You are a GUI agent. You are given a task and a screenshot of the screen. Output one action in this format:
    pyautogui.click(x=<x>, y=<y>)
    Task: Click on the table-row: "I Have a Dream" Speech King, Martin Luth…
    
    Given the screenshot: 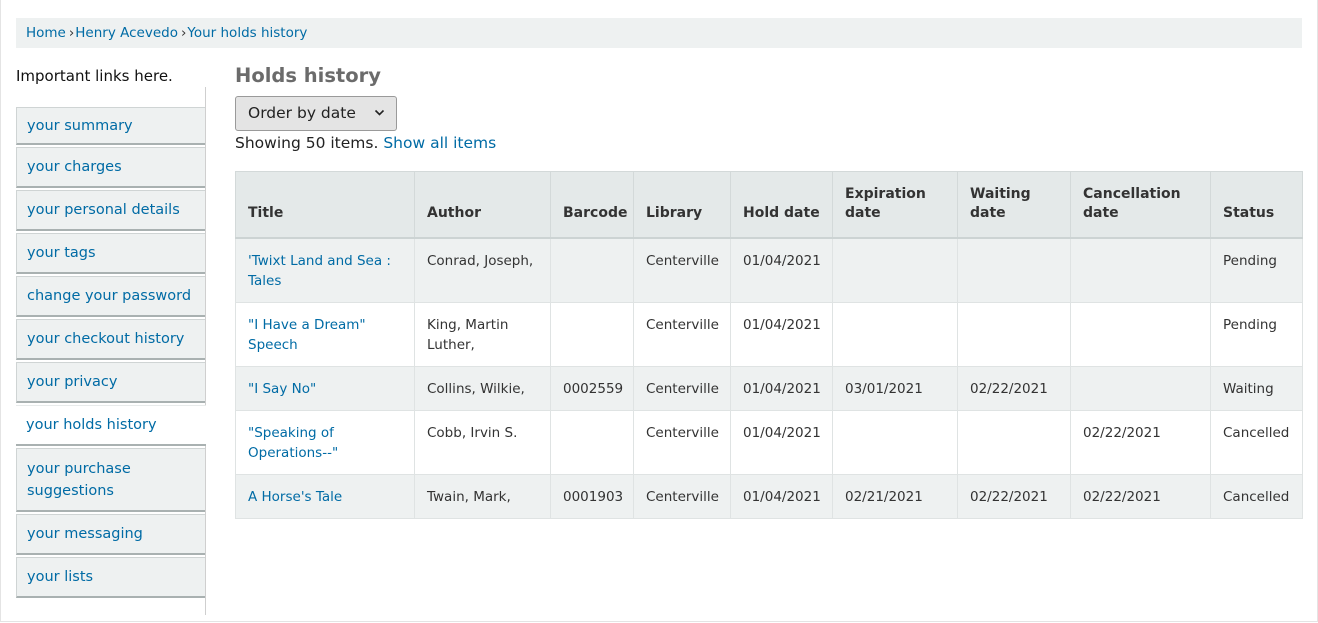 What is the action you would take?
    pyautogui.click(x=769, y=334)
    